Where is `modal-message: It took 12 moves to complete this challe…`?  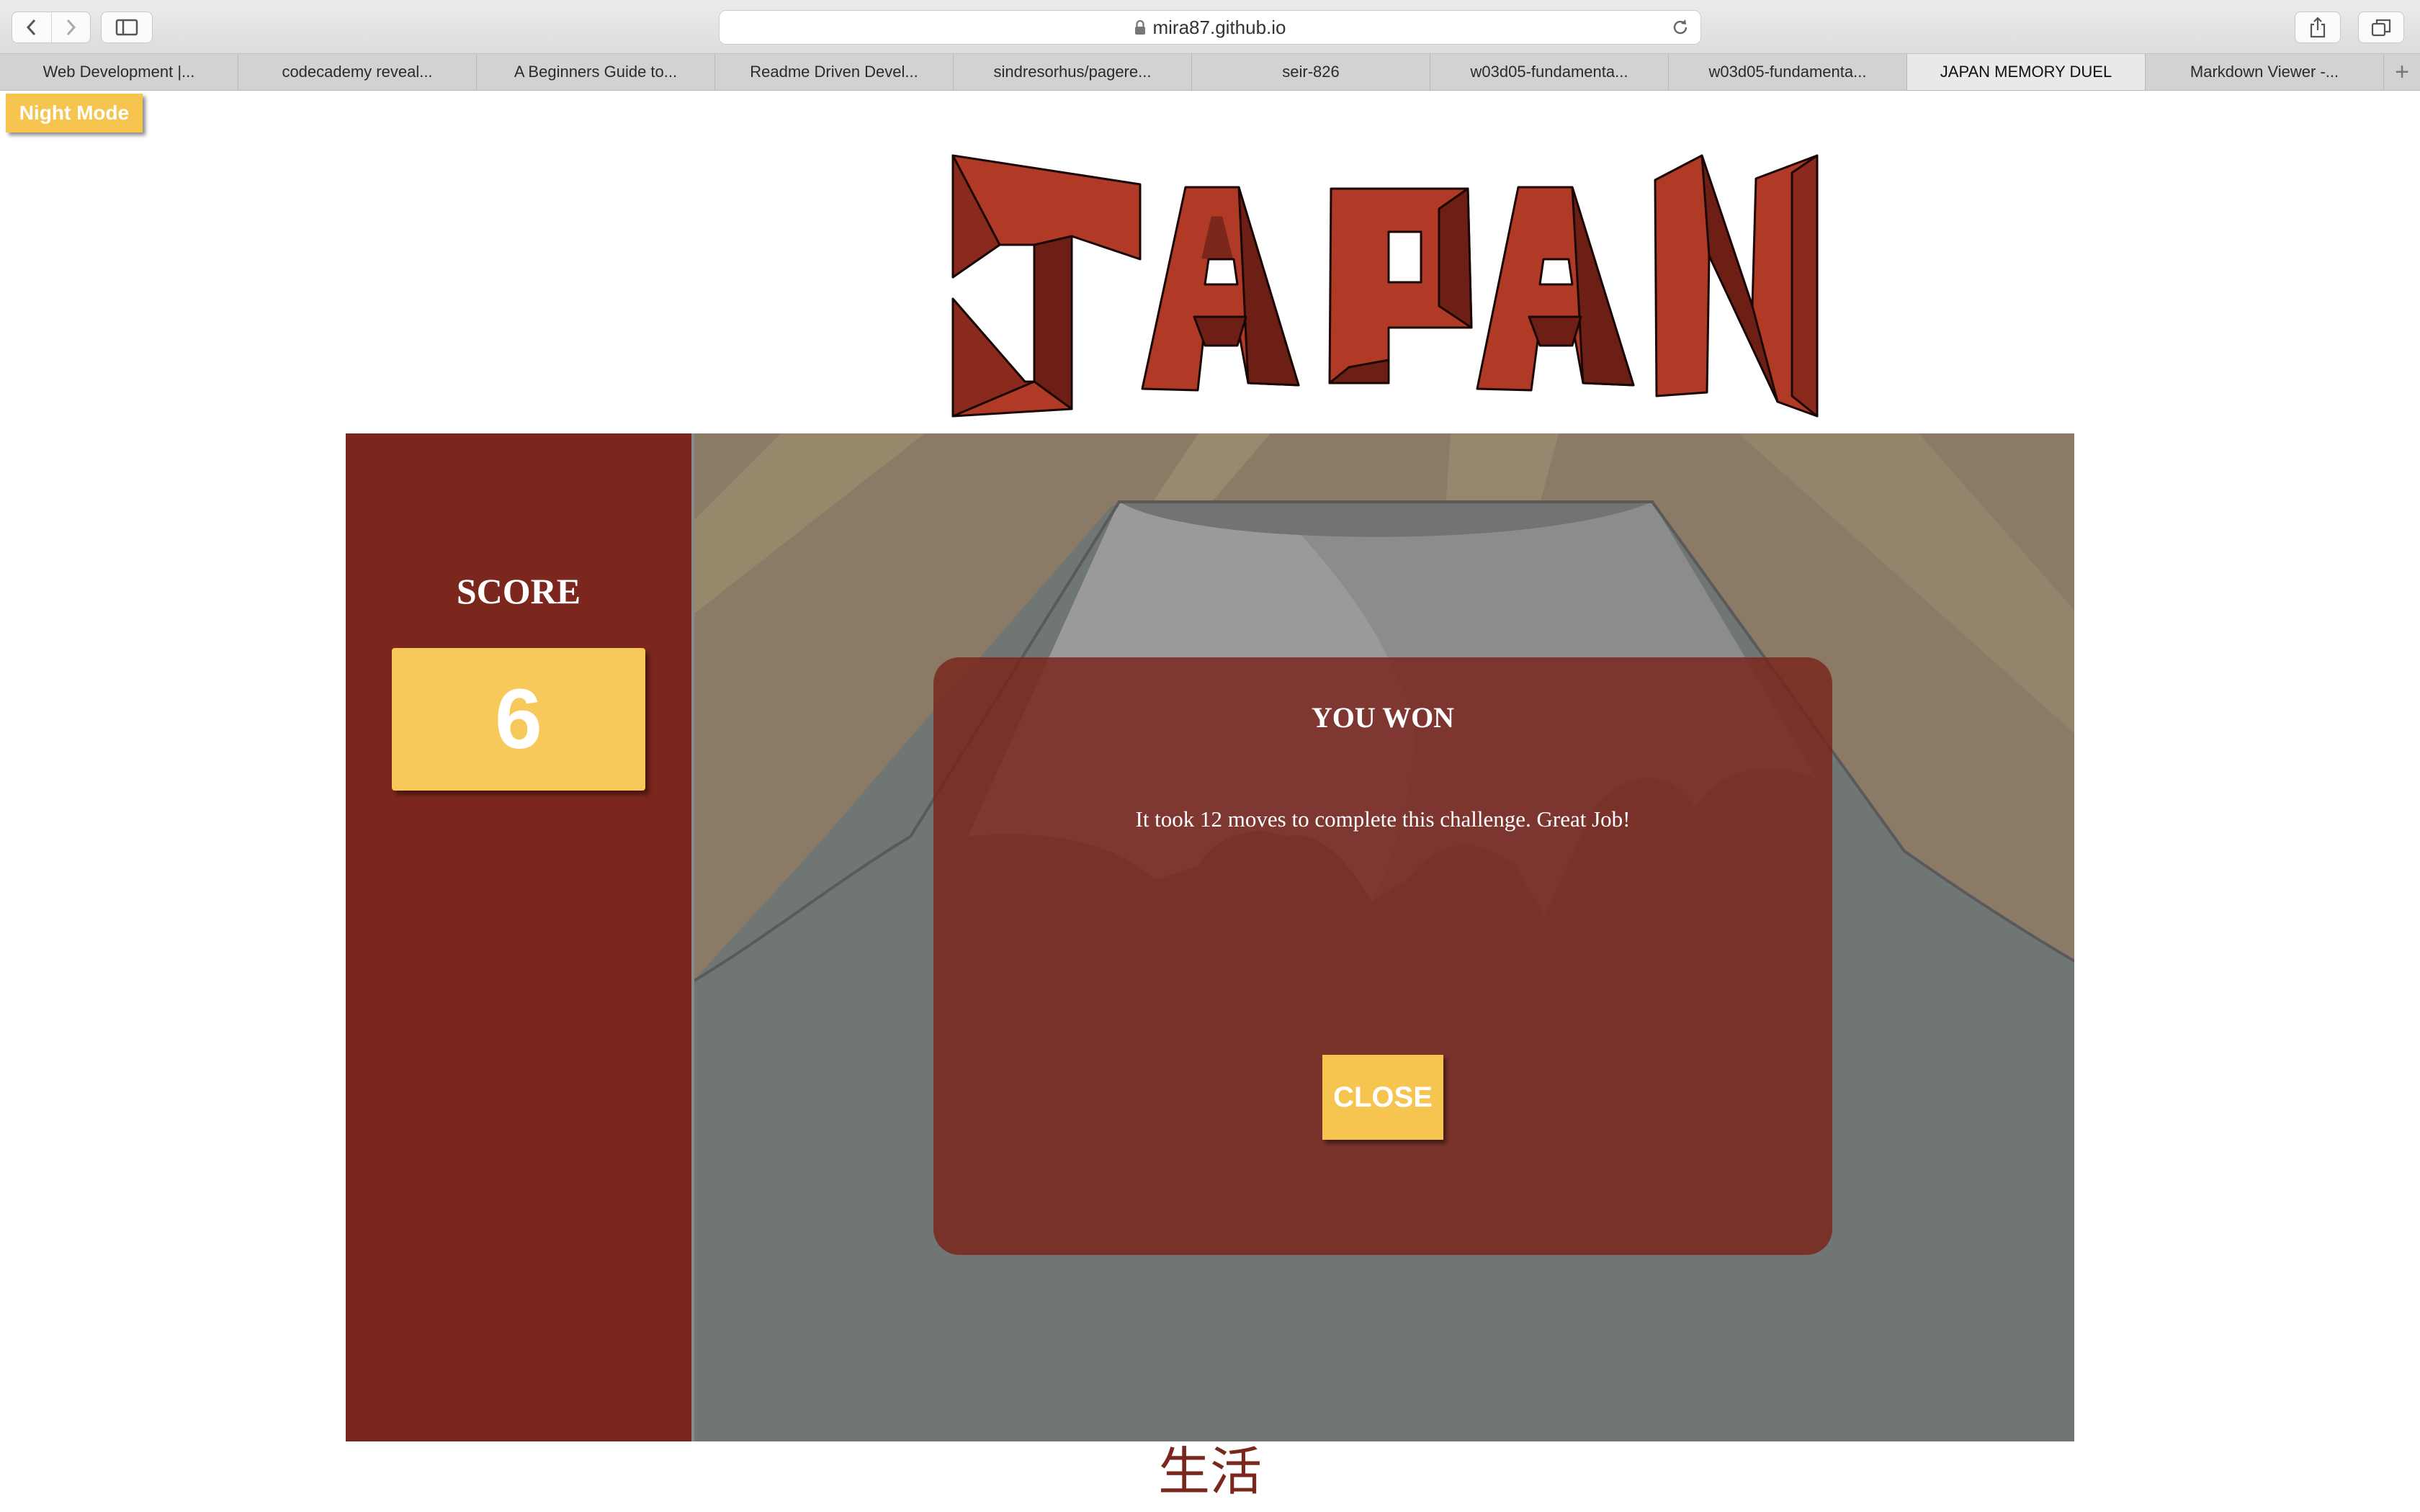 modal-message: It took 12 moves to complete this challe… is located at coordinates (1383, 819).